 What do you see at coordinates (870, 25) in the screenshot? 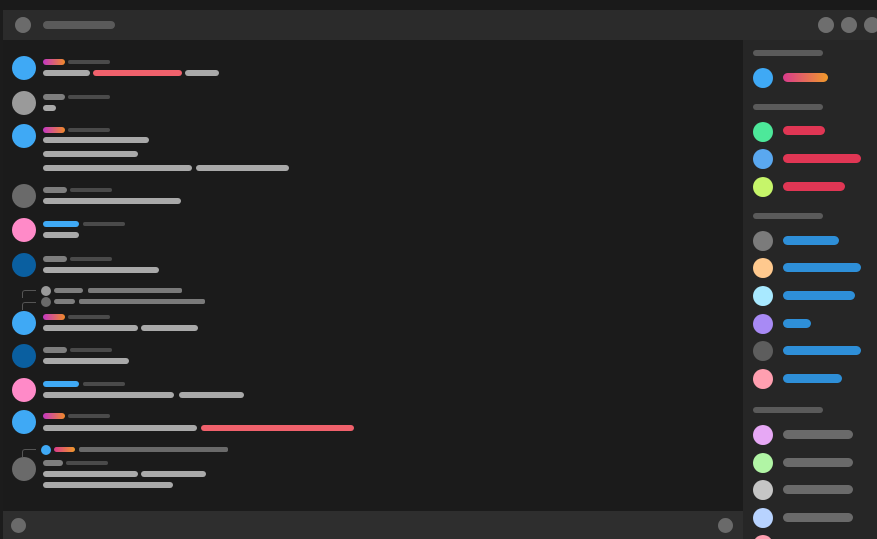
I see `close-button` at bounding box center [870, 25].